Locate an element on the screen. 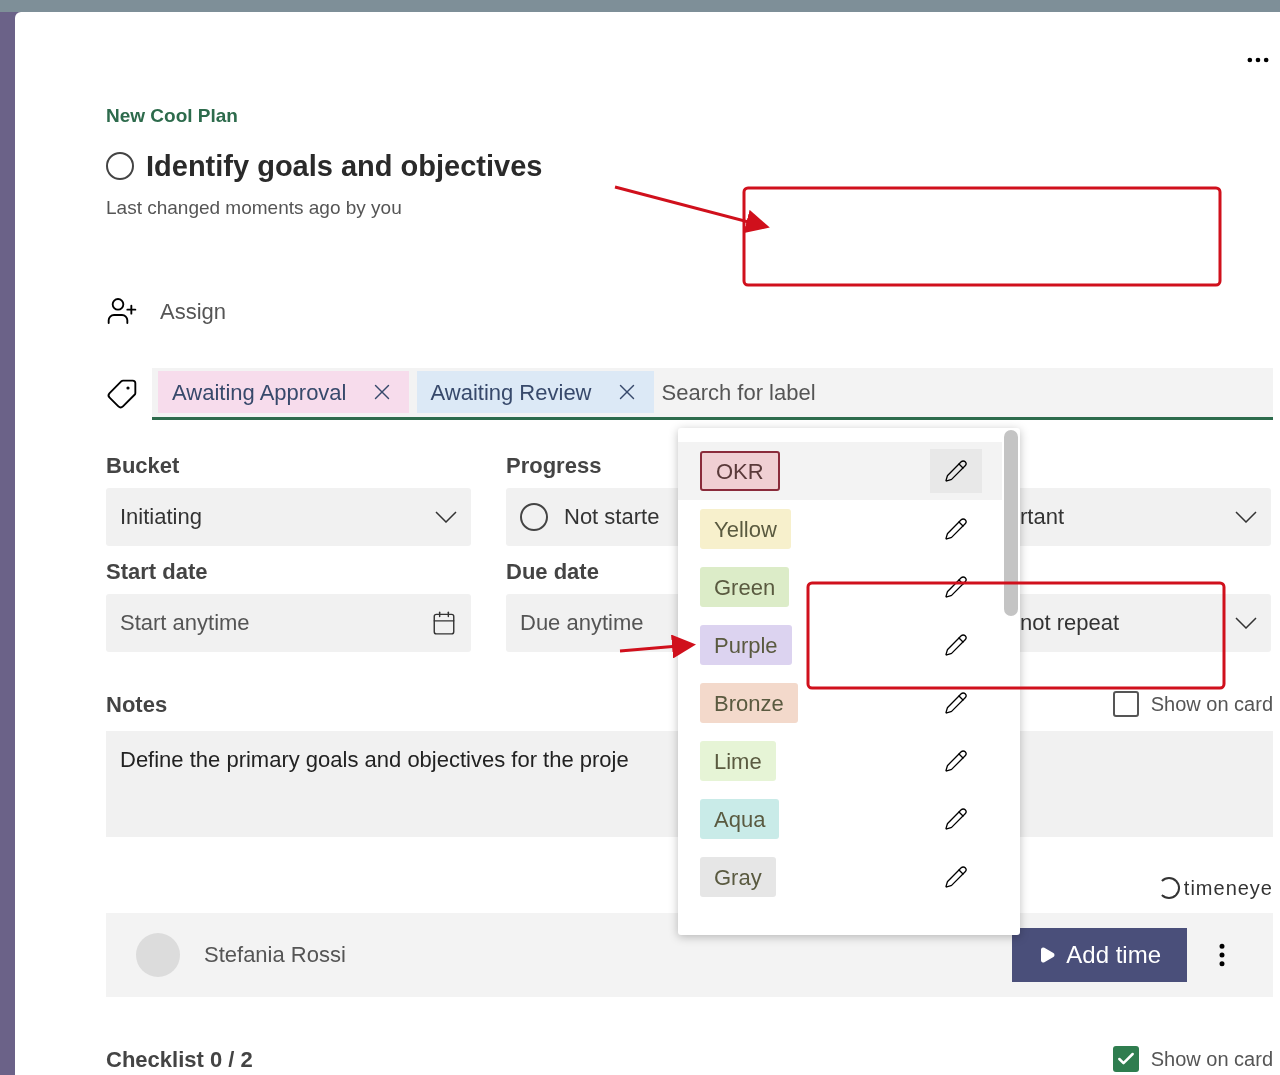 Image resolution: width=1280 pixels, height=1075 pixels. label-pill: Bronze is located at coordinates (749, 703).